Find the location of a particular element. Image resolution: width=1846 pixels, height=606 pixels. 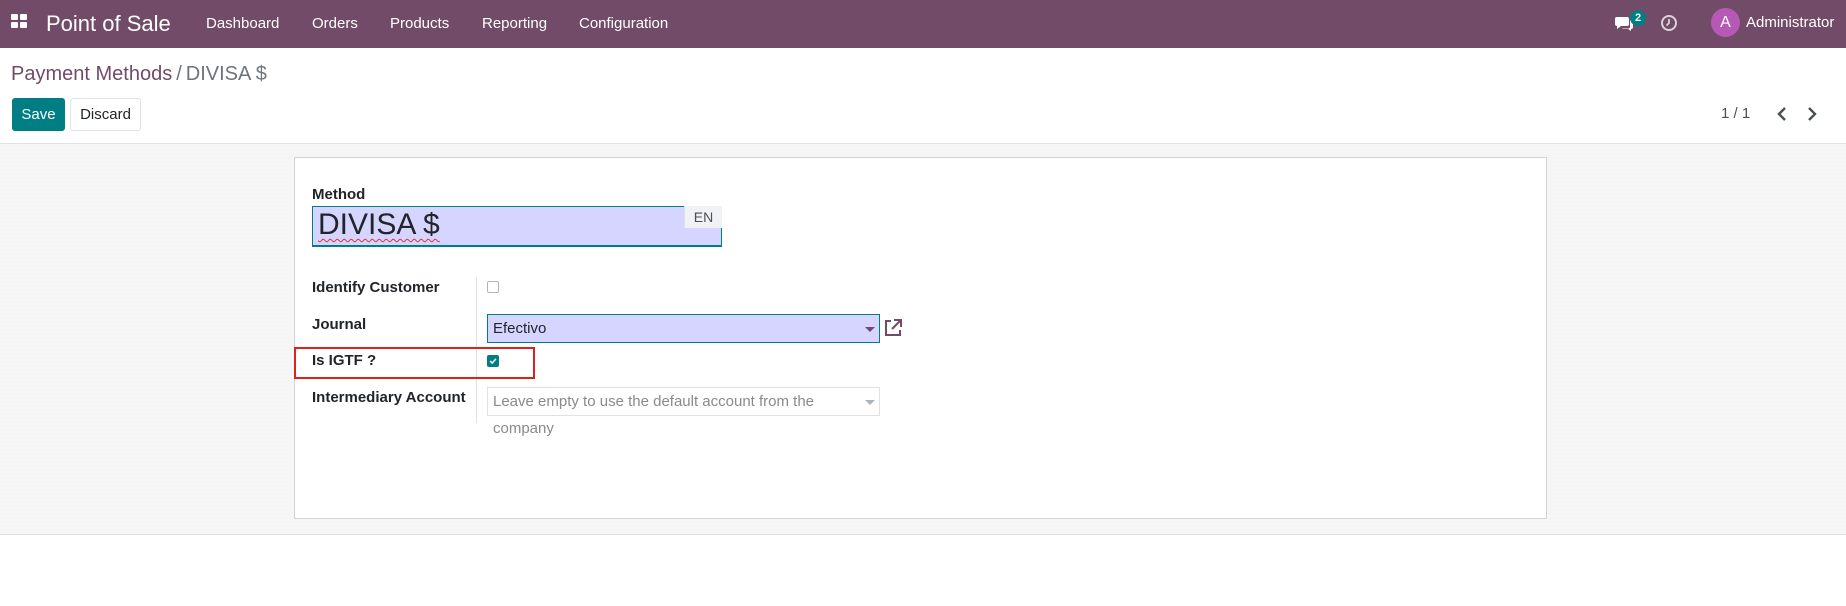

chat-badge: 2 is located at coordinates (1638, 18).